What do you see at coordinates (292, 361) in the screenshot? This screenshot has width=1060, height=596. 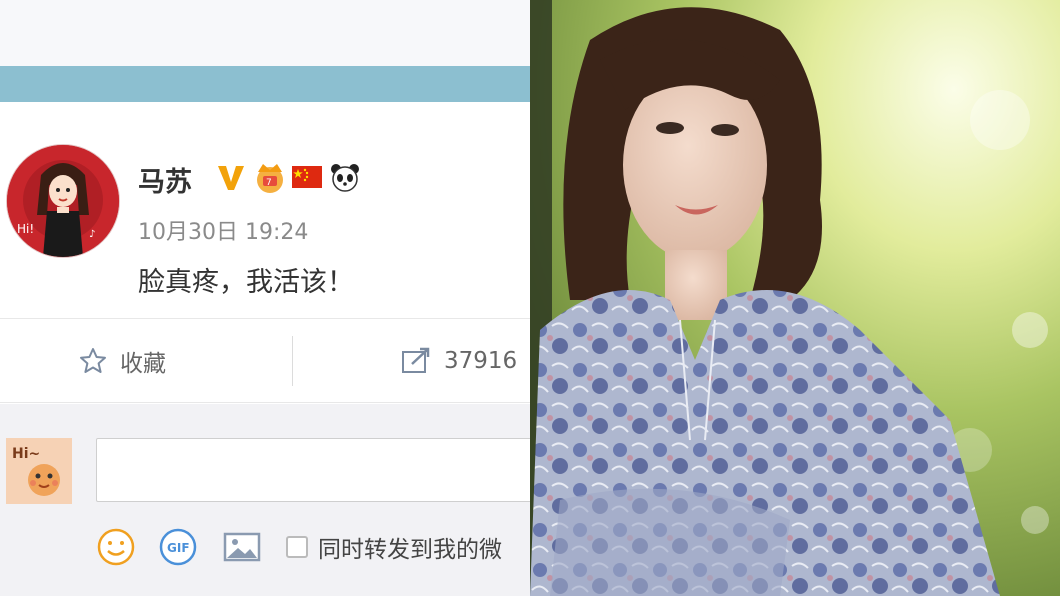 I see `action-separator` at bounding box center [292, 361].